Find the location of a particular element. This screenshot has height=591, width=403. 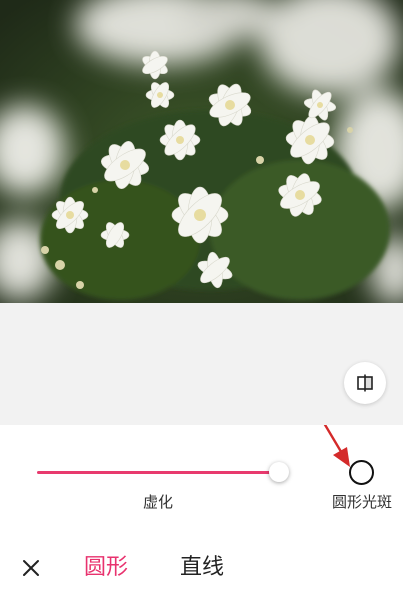

close-button is located at coordinates (31, 568).